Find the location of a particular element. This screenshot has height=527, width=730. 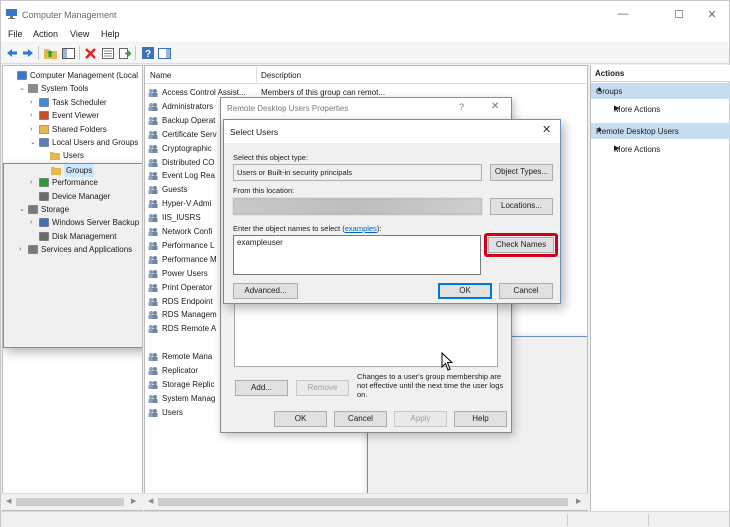

menu-help: Help is located at coordinates (110, 34).